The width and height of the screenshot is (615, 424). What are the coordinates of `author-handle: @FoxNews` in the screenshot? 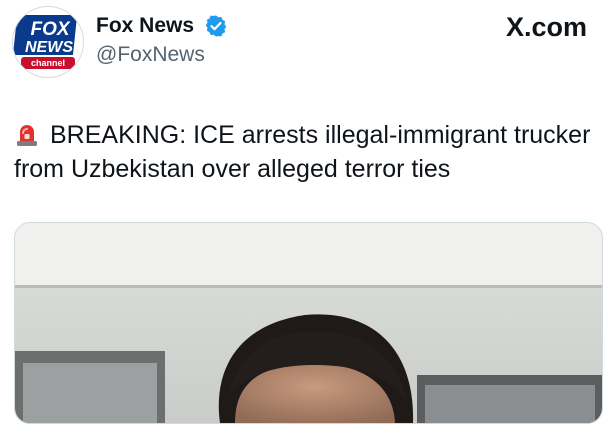 It's located at (150, 55).